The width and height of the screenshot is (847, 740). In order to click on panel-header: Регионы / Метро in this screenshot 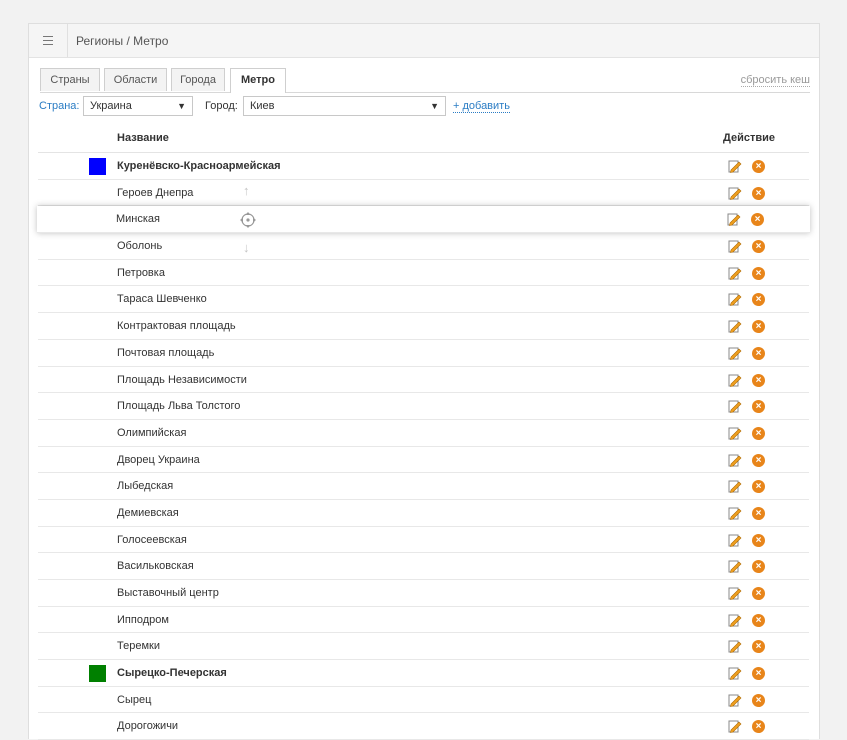, I will do `click(424, 41)`.